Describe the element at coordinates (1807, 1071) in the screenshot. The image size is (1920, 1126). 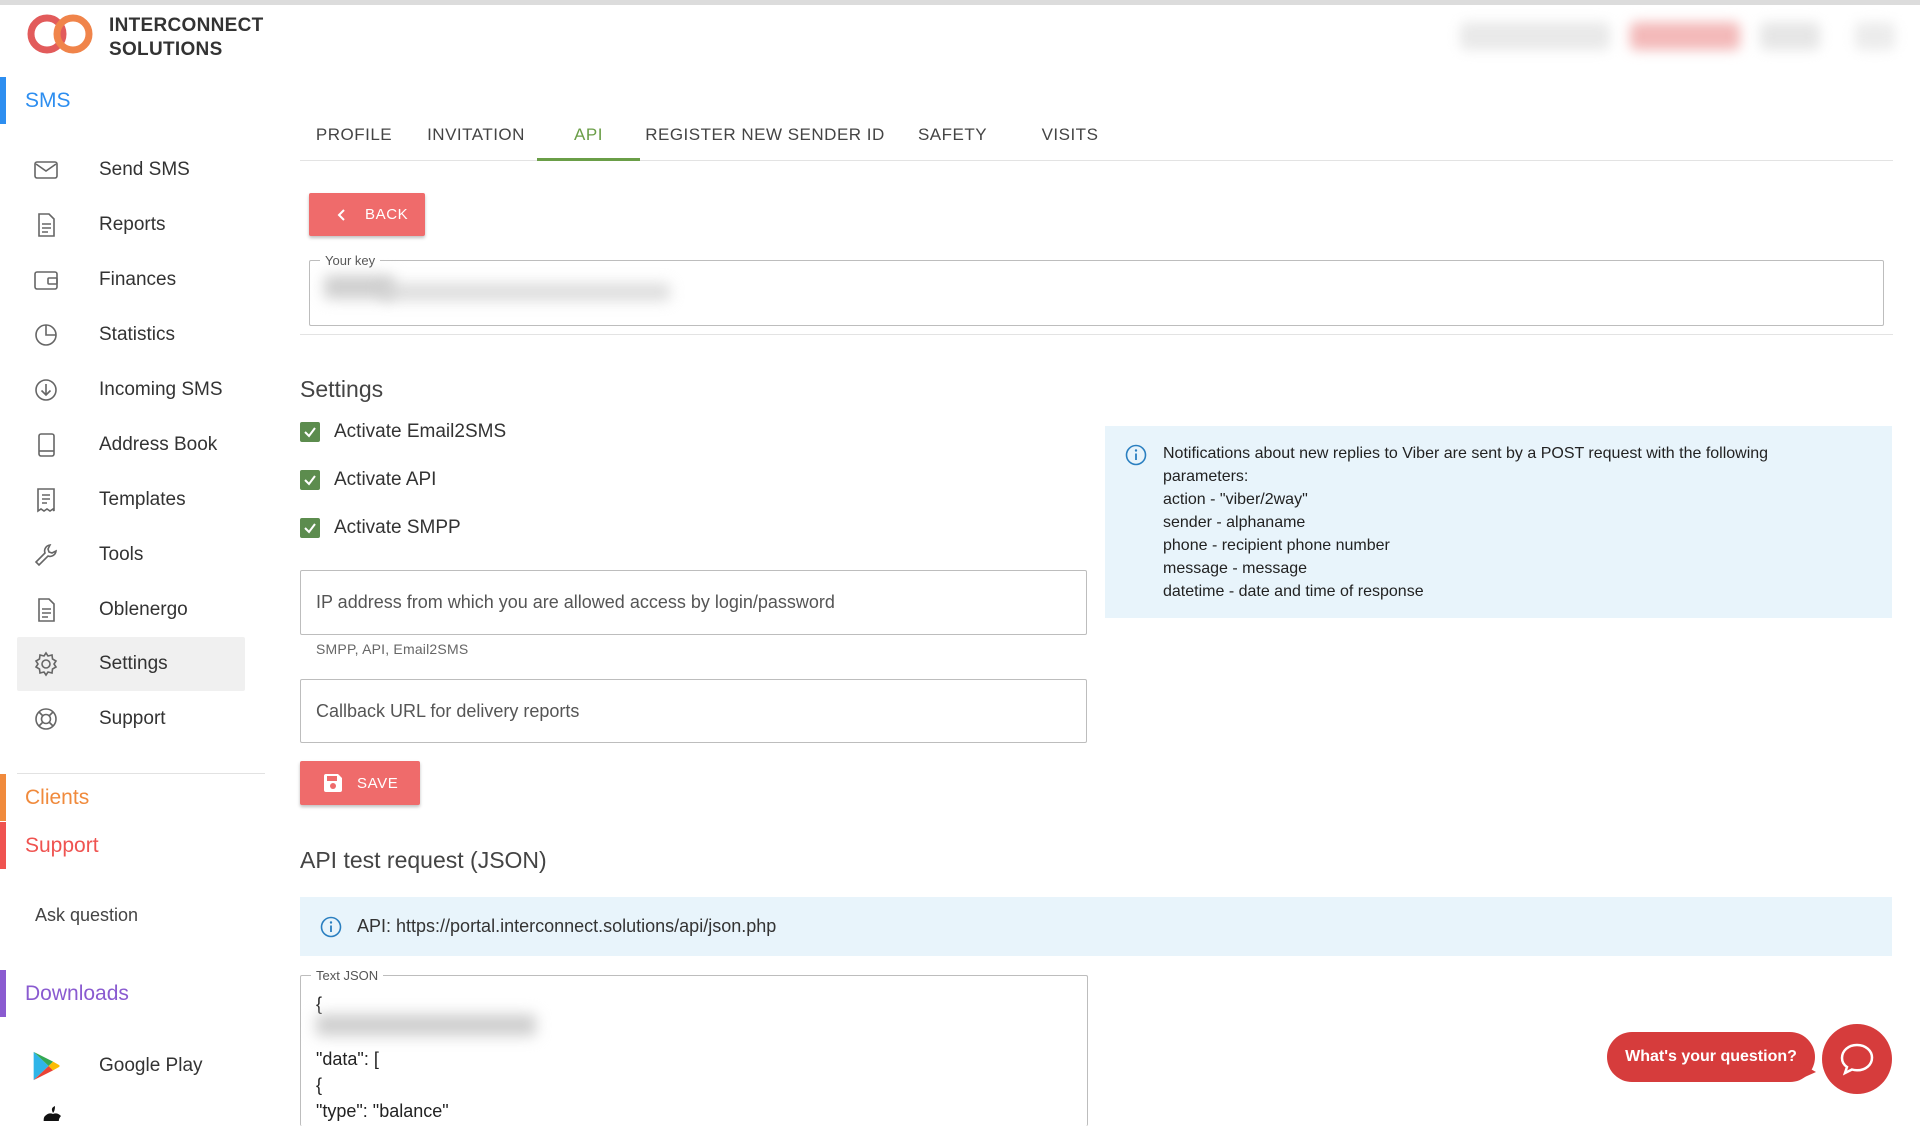
I see `chat-bubble-tail` at that location.